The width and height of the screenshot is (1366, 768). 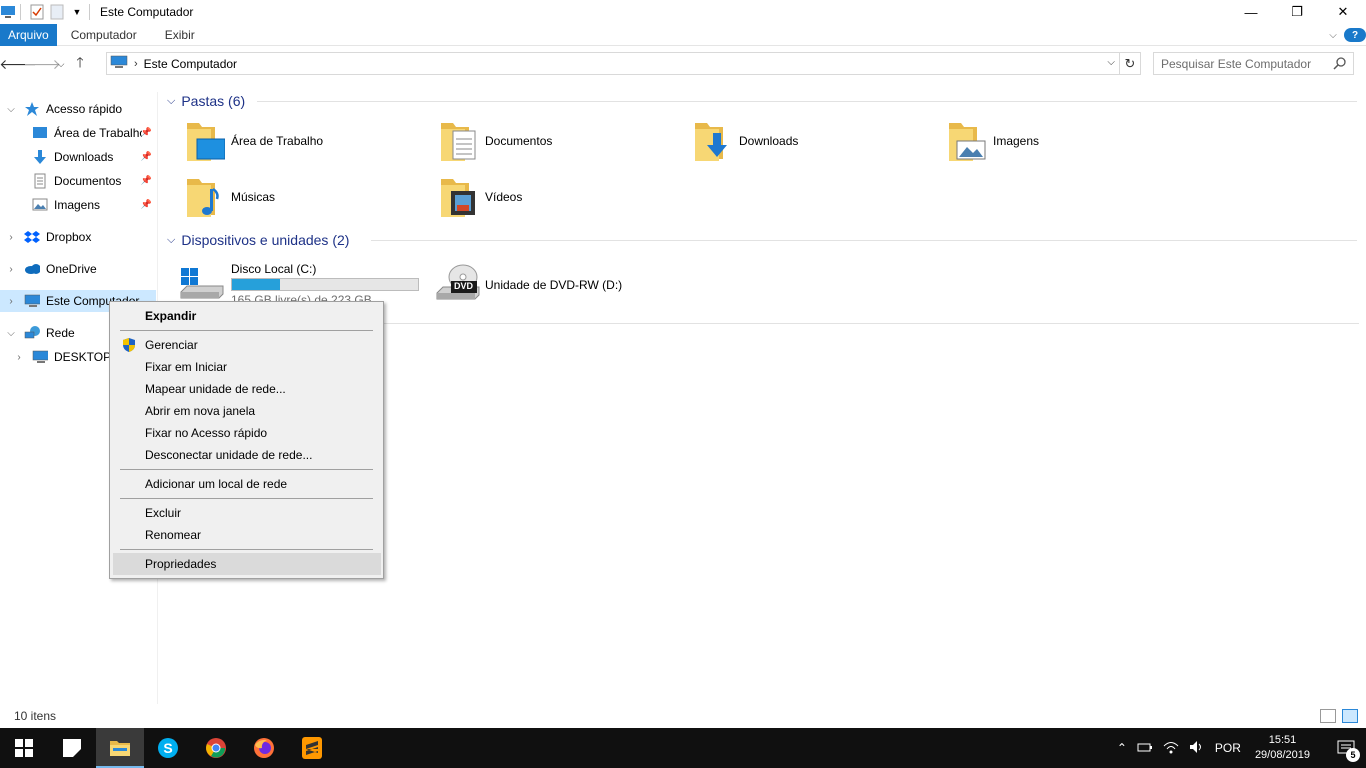 What do you see at coordinates (94, 205) in the screenshot?
I see `nav-pictures: Imagens 📌` at bounding box center [94, 205].